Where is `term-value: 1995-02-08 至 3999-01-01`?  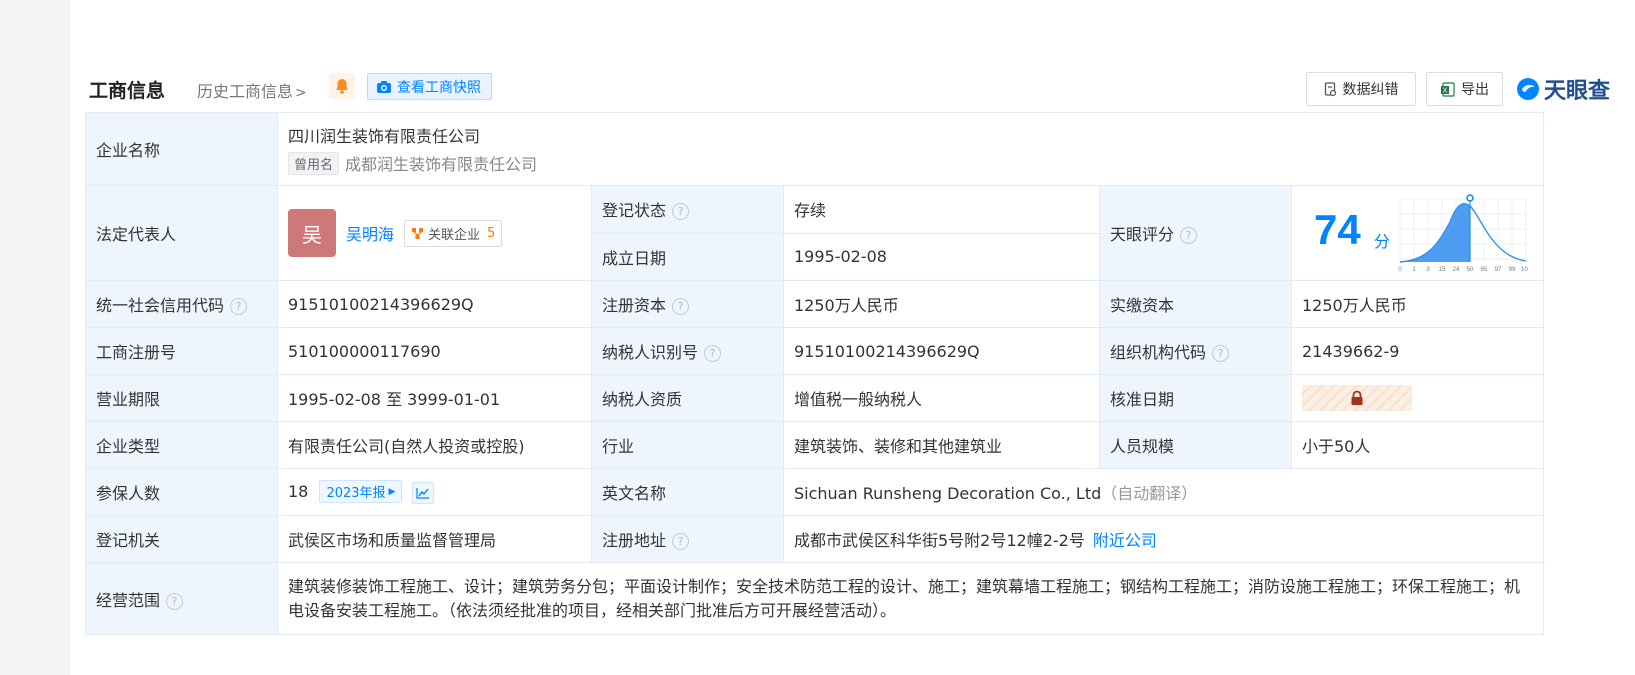
term-value: 1995-02-08 至 3999-01-01 is located at coordinates (434, 398).